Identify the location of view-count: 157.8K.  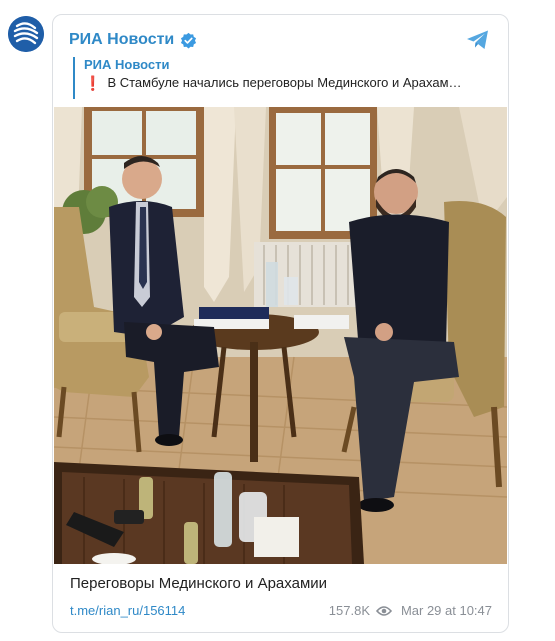
(349, 610).